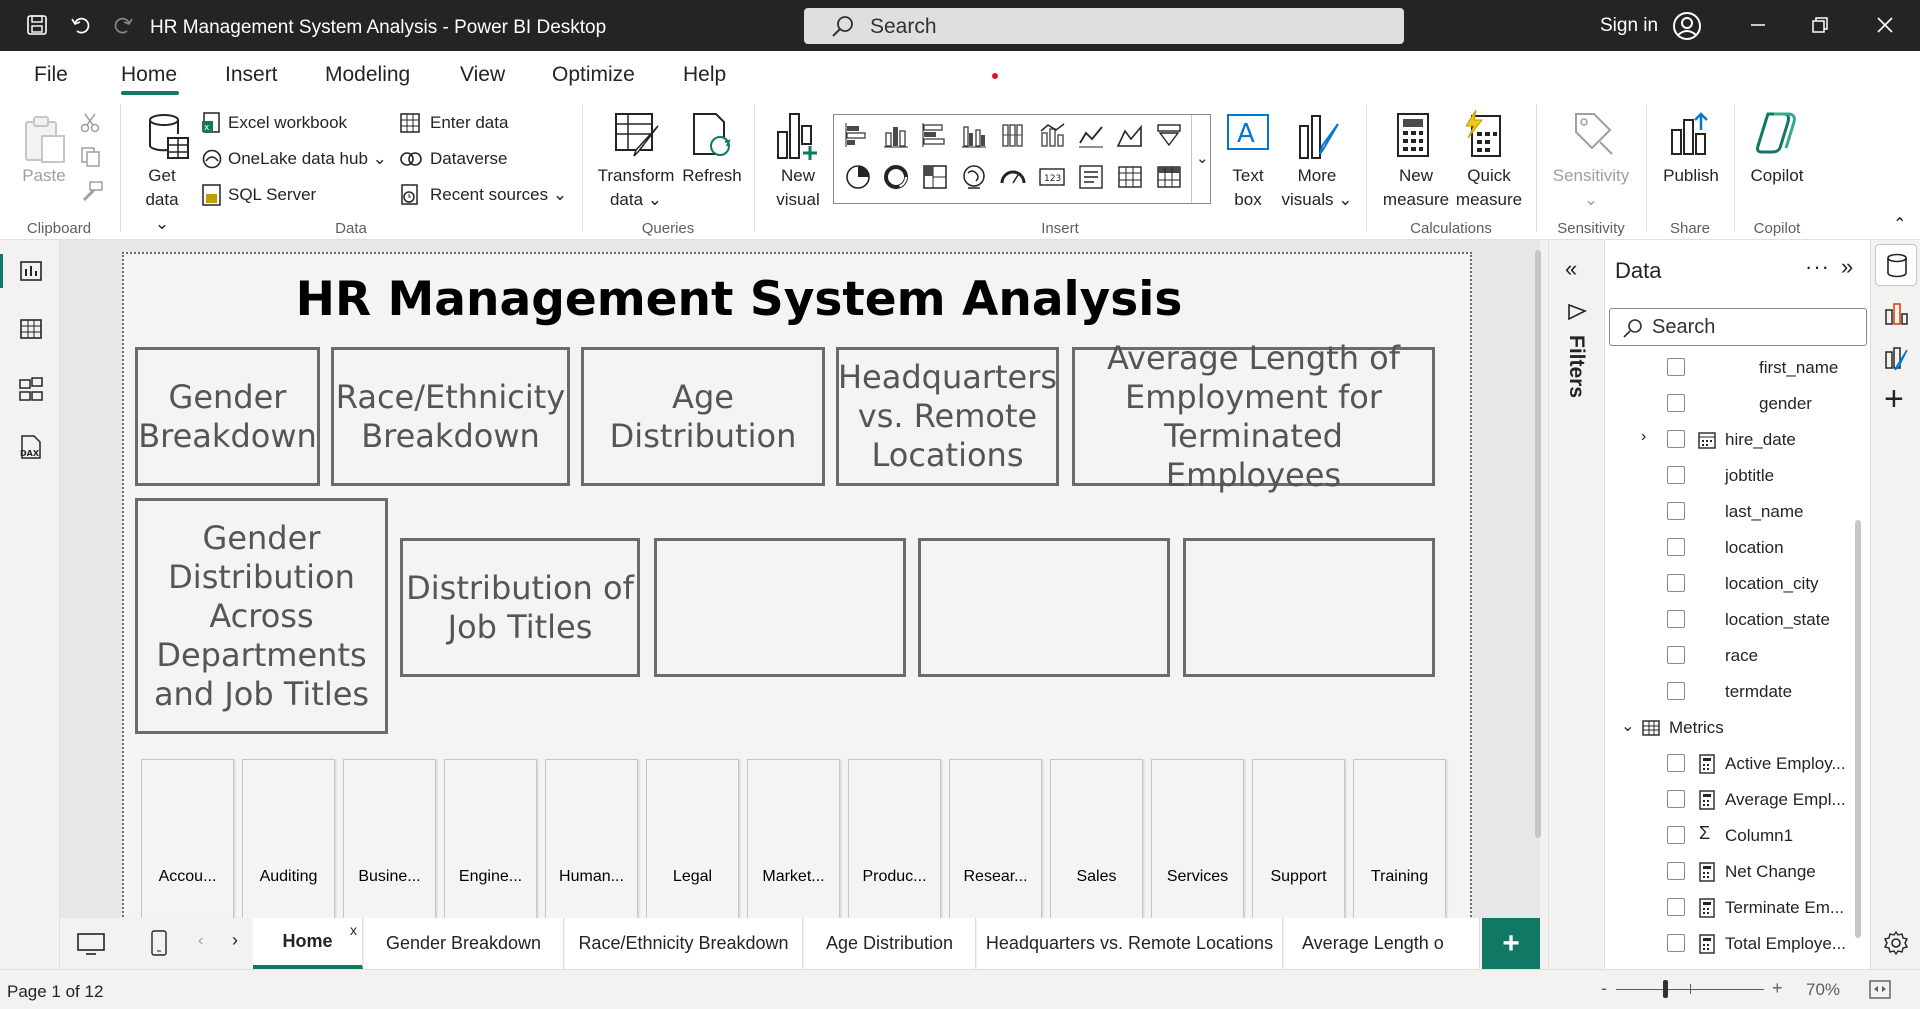  Describe the element at coordinates (1317, 188) in the screenshot. I see `more-visuals-button: More visuals ⌄` at that location.